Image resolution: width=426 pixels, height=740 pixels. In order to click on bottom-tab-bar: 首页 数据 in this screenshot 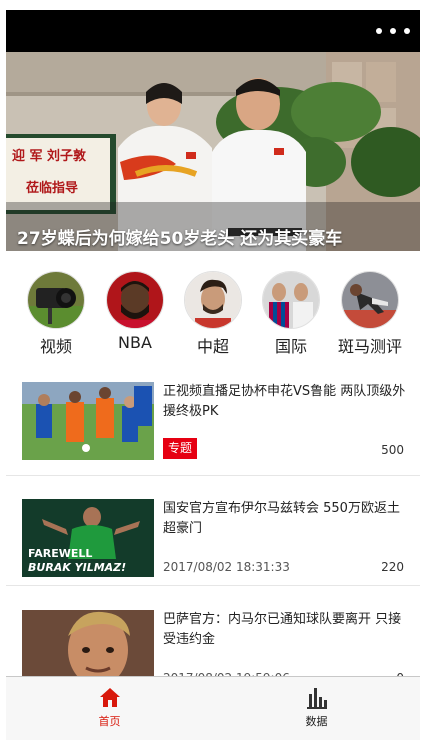, I will do `click(213, 708)`.